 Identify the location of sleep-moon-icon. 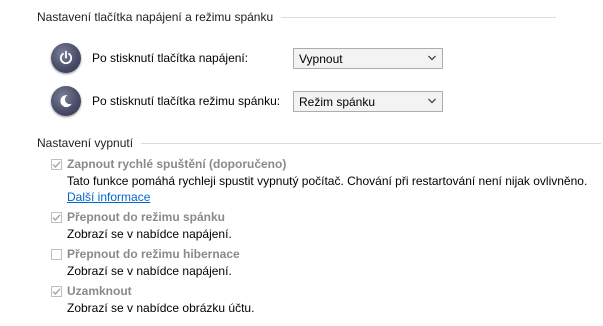
(66, 101).